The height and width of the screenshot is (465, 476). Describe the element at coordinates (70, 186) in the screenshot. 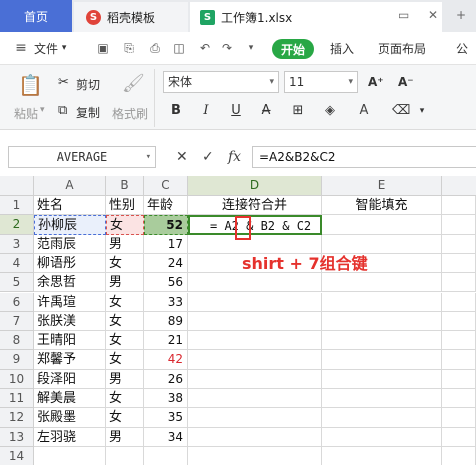

I see `column-header-a: A` at that location.